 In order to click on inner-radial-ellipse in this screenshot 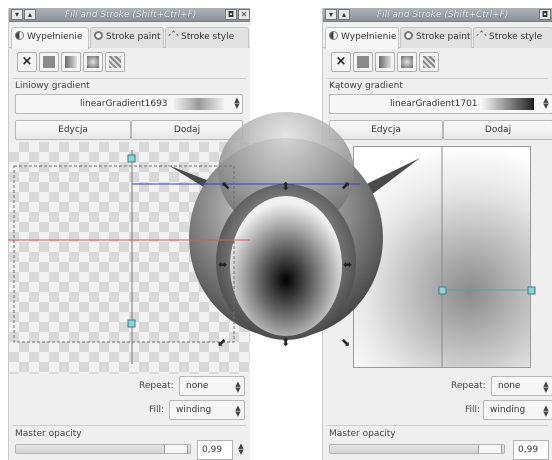, I will do `click(286, 266)`.